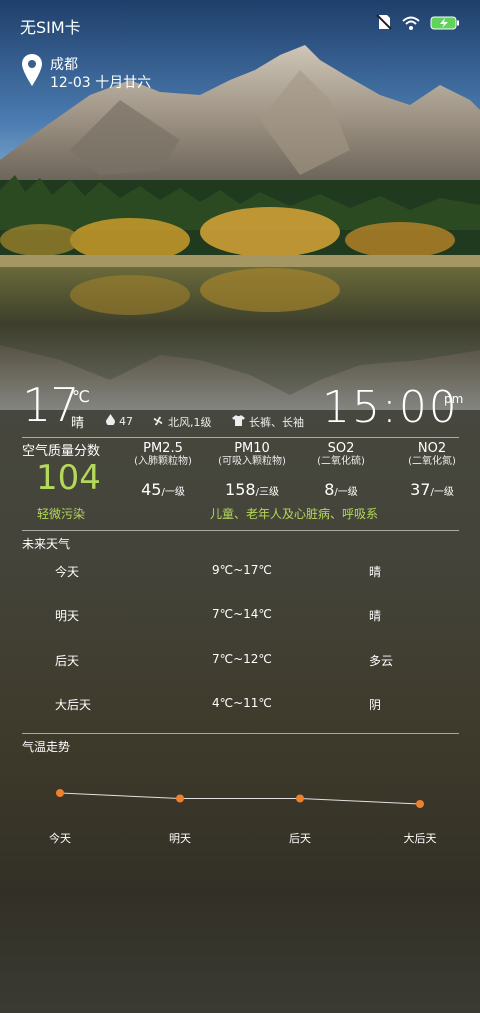 This screenshot has width=480, height=1013. What do you see at coordinates (432, 461) in the screenshot?
I see `pollutant-desc: (二氧化氮)` at bounding box center [432, 461].